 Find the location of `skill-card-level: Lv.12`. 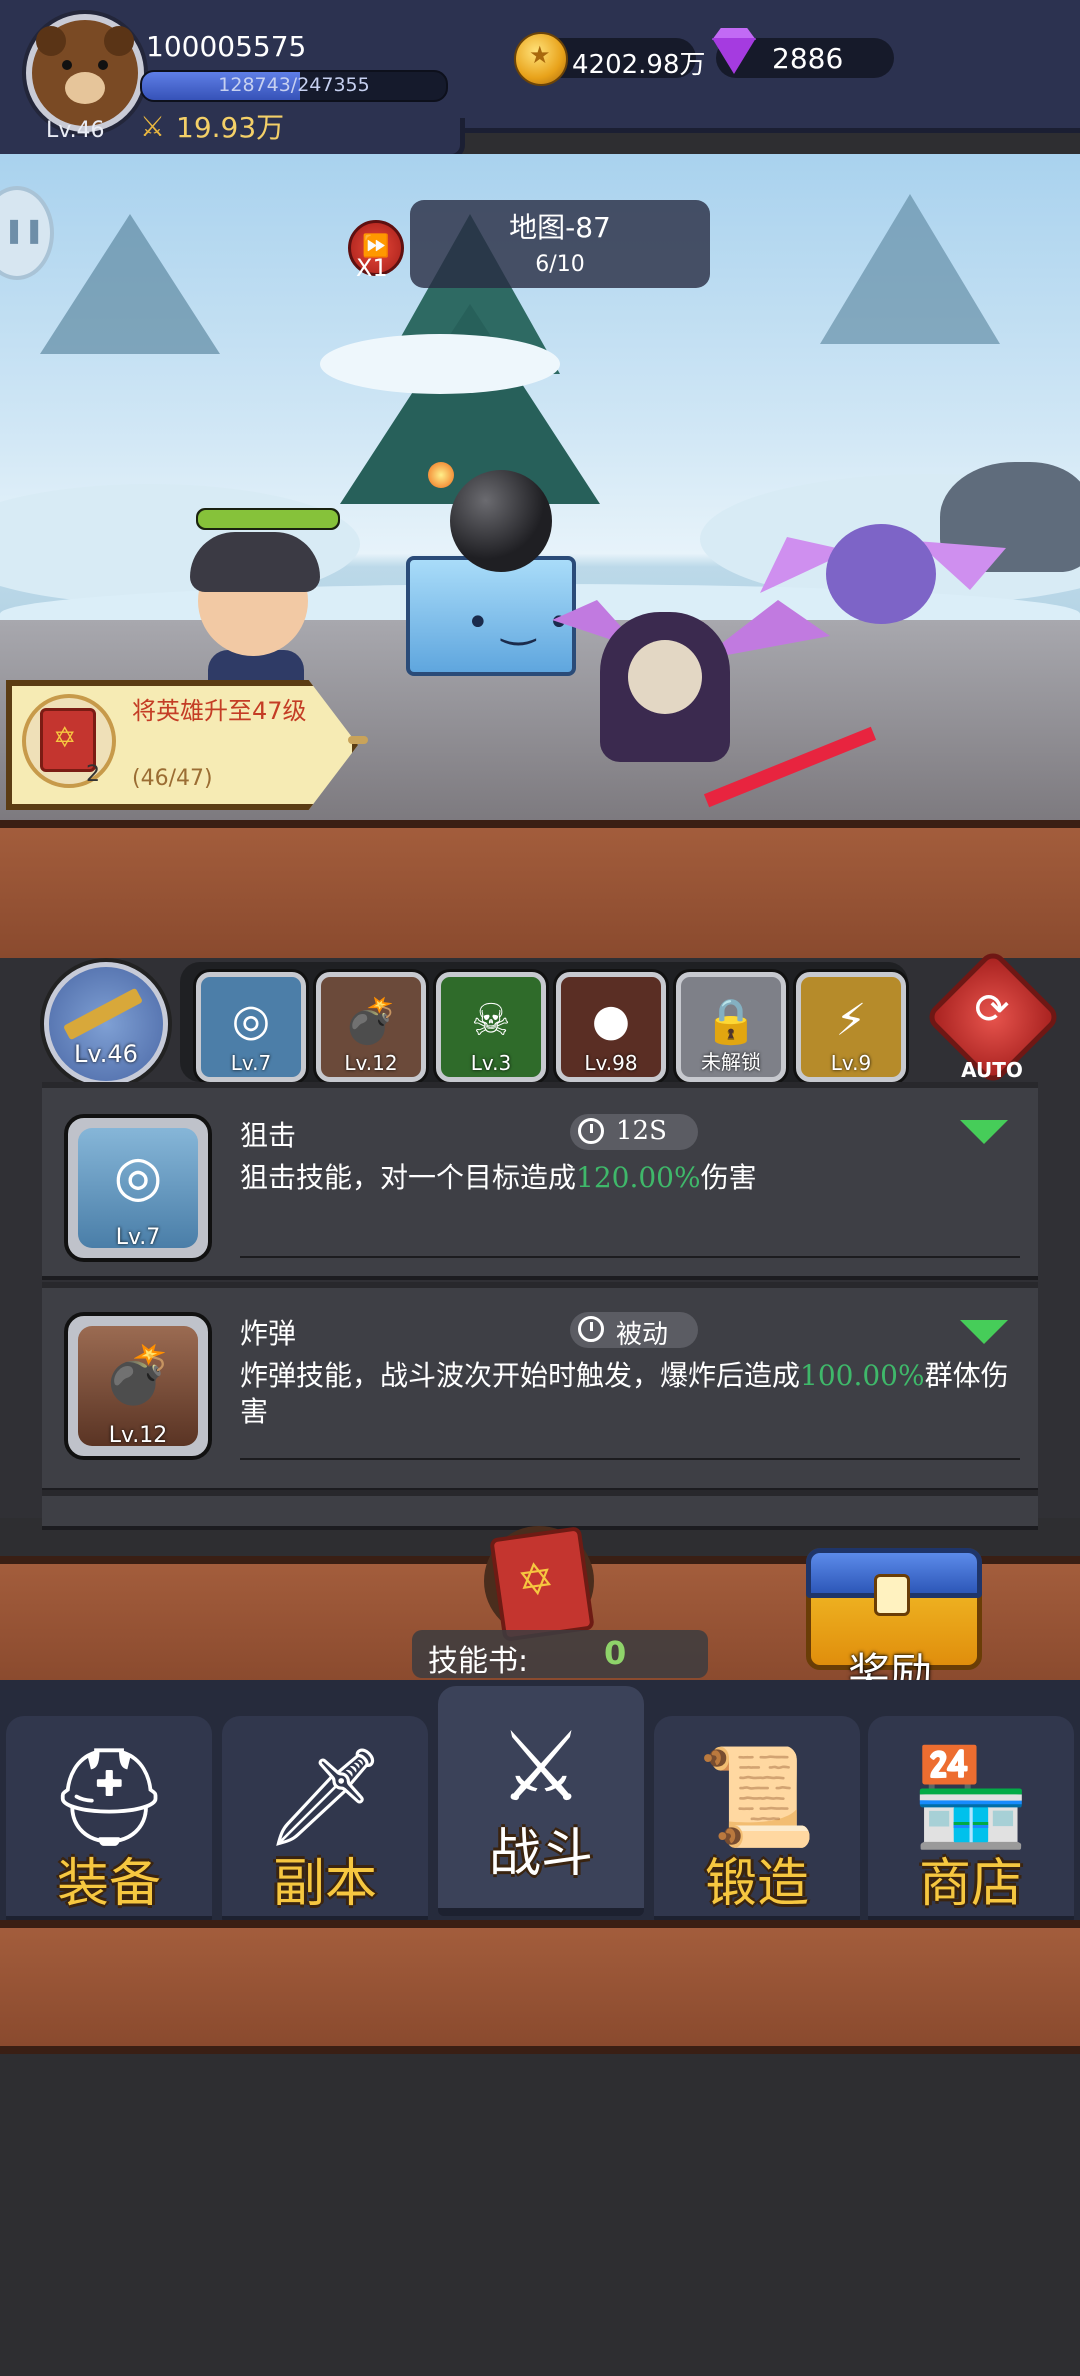

skill-card-level: Lv.12 is located at coordinates (138, 1435).